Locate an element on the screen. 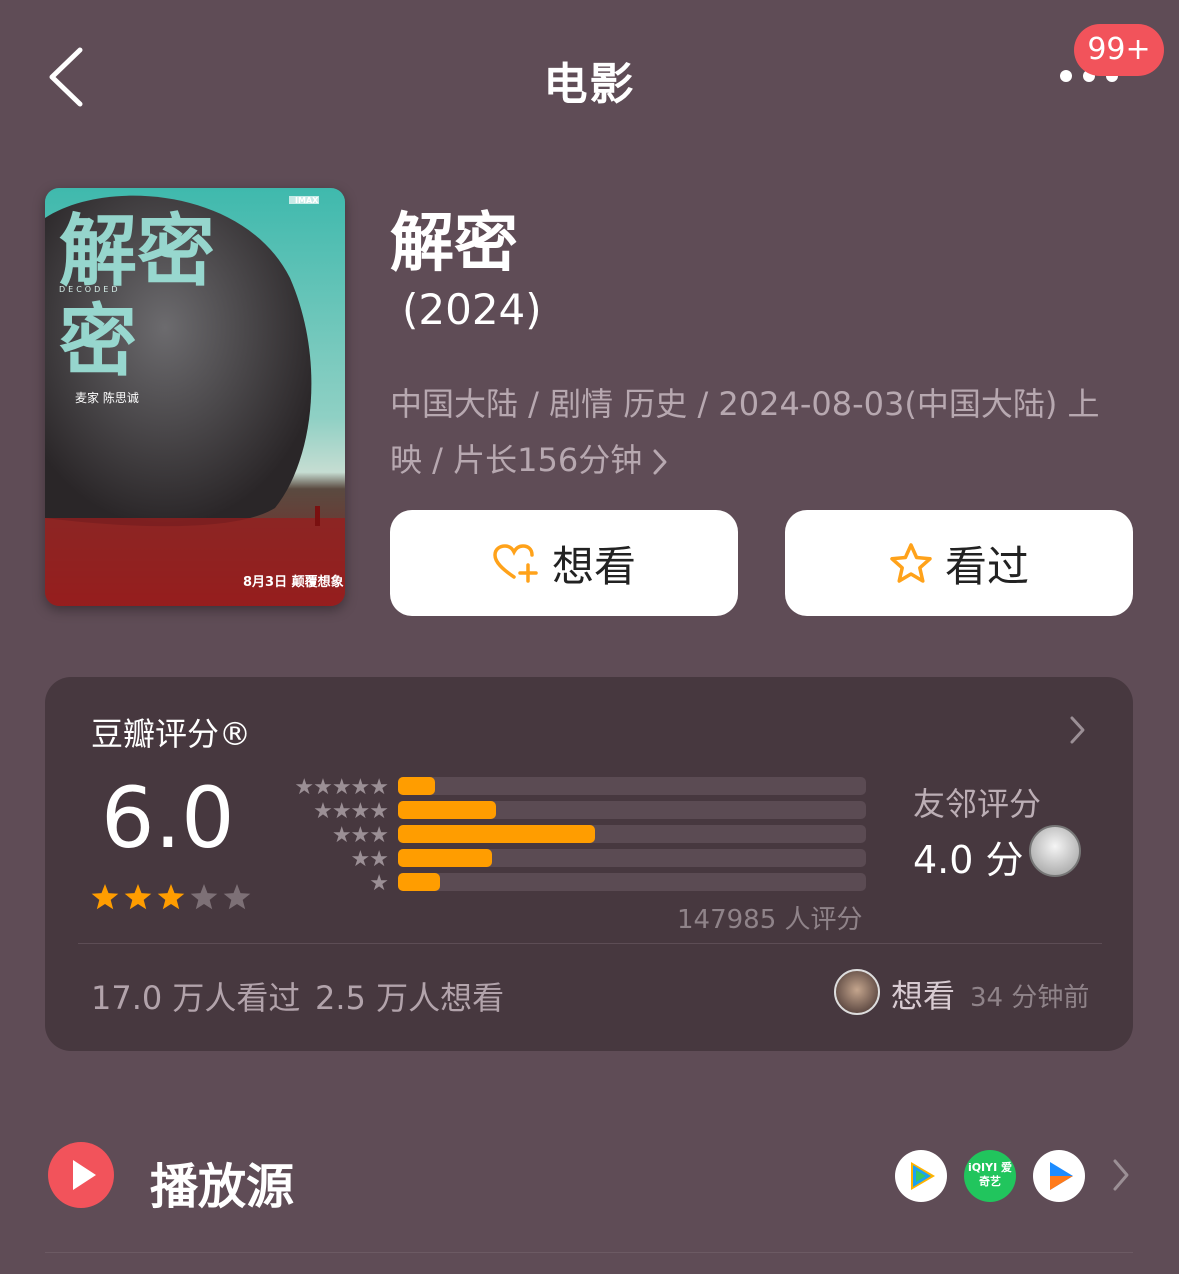 Image resolution: width=1179 pixels, height=1274 pixels. svg-text: IMAX is located at coordinates (307, 200).